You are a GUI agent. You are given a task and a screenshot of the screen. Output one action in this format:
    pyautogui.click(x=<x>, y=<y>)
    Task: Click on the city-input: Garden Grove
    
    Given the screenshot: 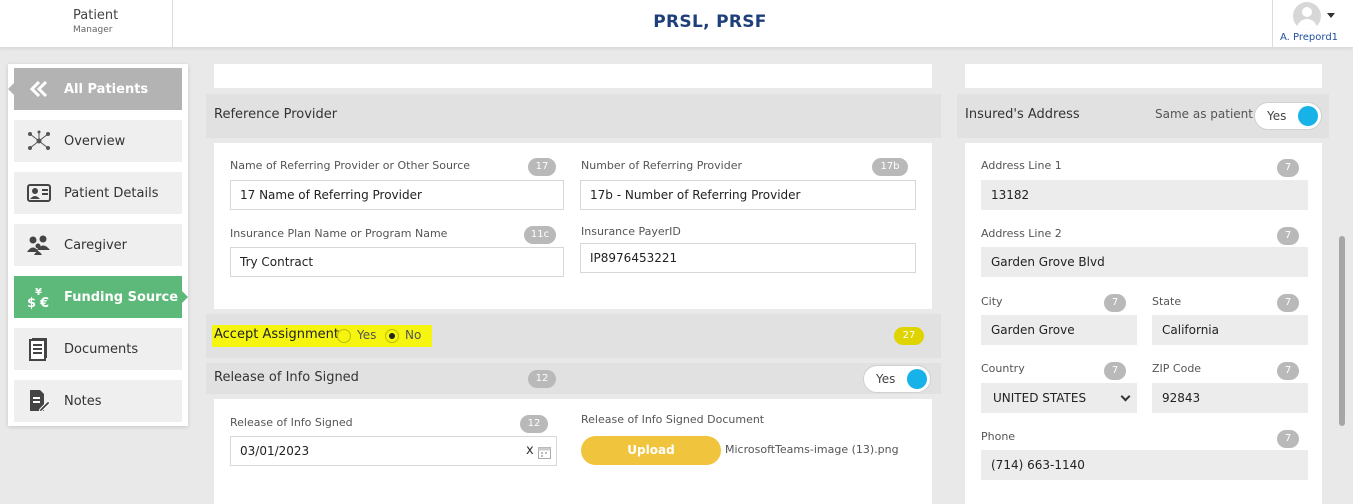 What is the action you would take?
    pyautogui.click(x=1059, y=330)
    